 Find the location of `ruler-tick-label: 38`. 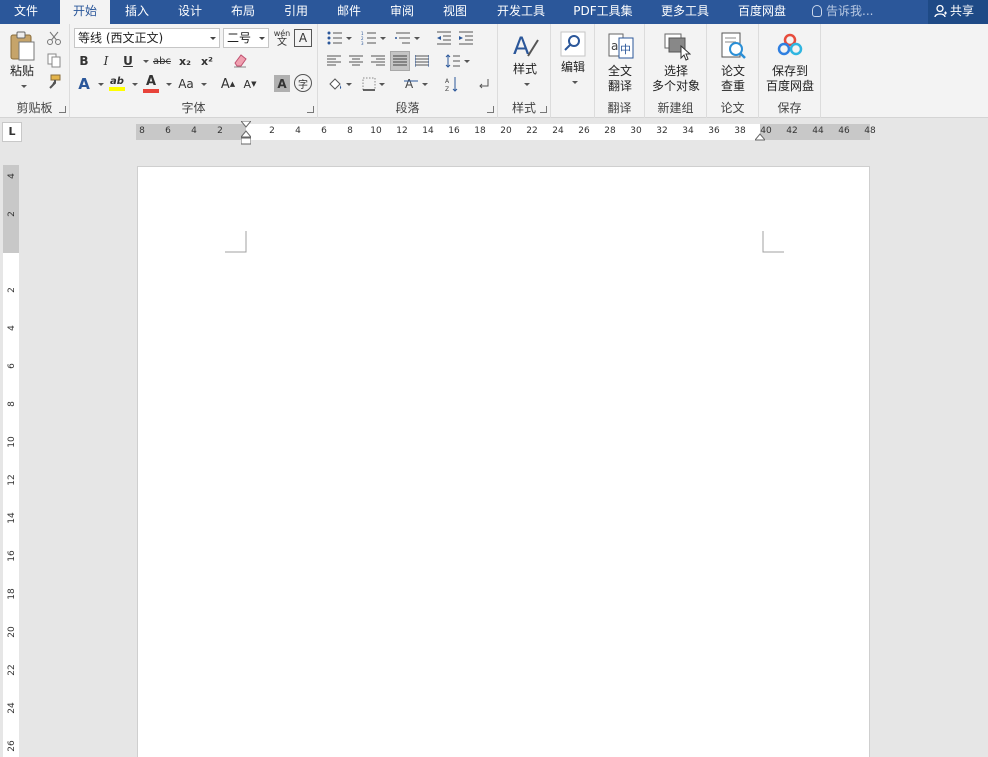

ruler-tick-label: 38 is located at coordinates (740, 131).